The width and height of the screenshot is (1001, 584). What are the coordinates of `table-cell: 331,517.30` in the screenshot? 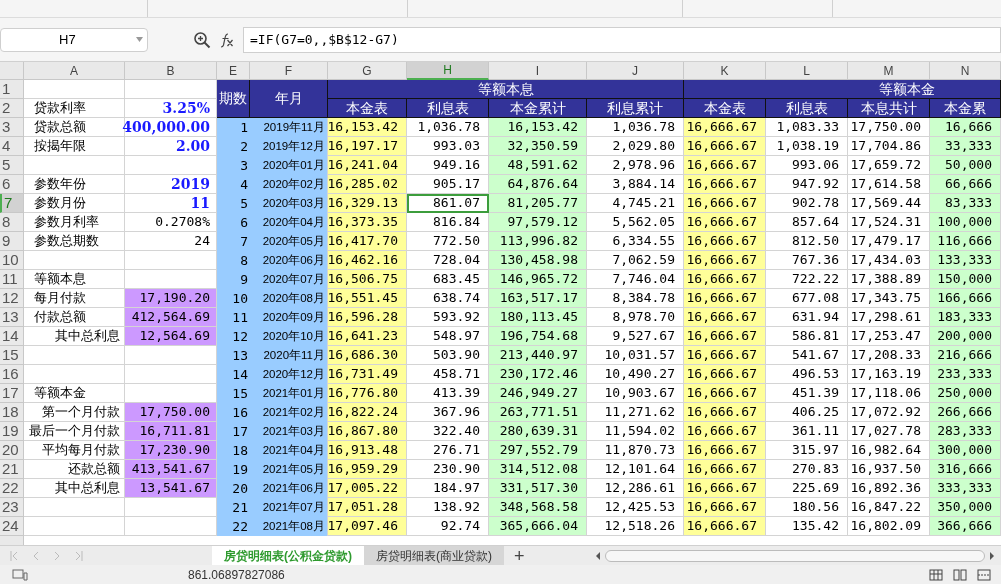 It's located at (538, 488).